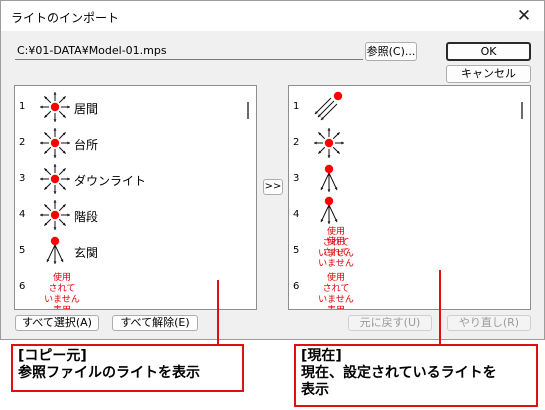 This screenshot has height=410, width=545. What do you see at coordinates (403, 108) in the screenshot?
I see `list-item: 1` at bounding box center [403, 108].